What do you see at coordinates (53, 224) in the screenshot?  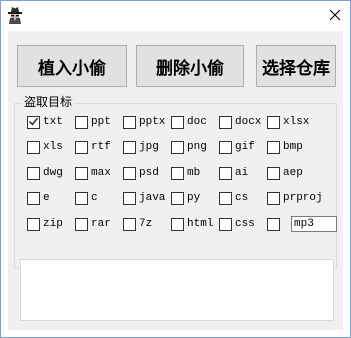 I see `checkbox-label: zip` at bounding box center [53, 224].